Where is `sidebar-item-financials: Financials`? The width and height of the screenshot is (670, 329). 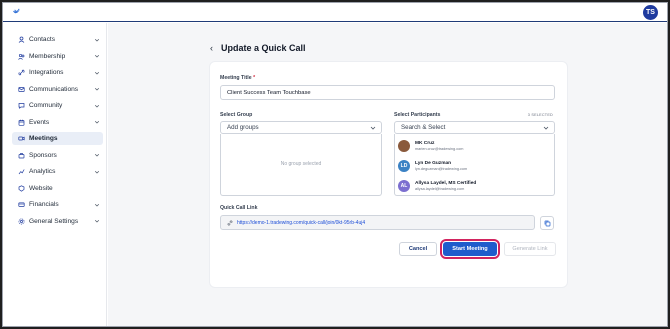
sidebar-item-financials: Financials is located at coordinates (57, 204).